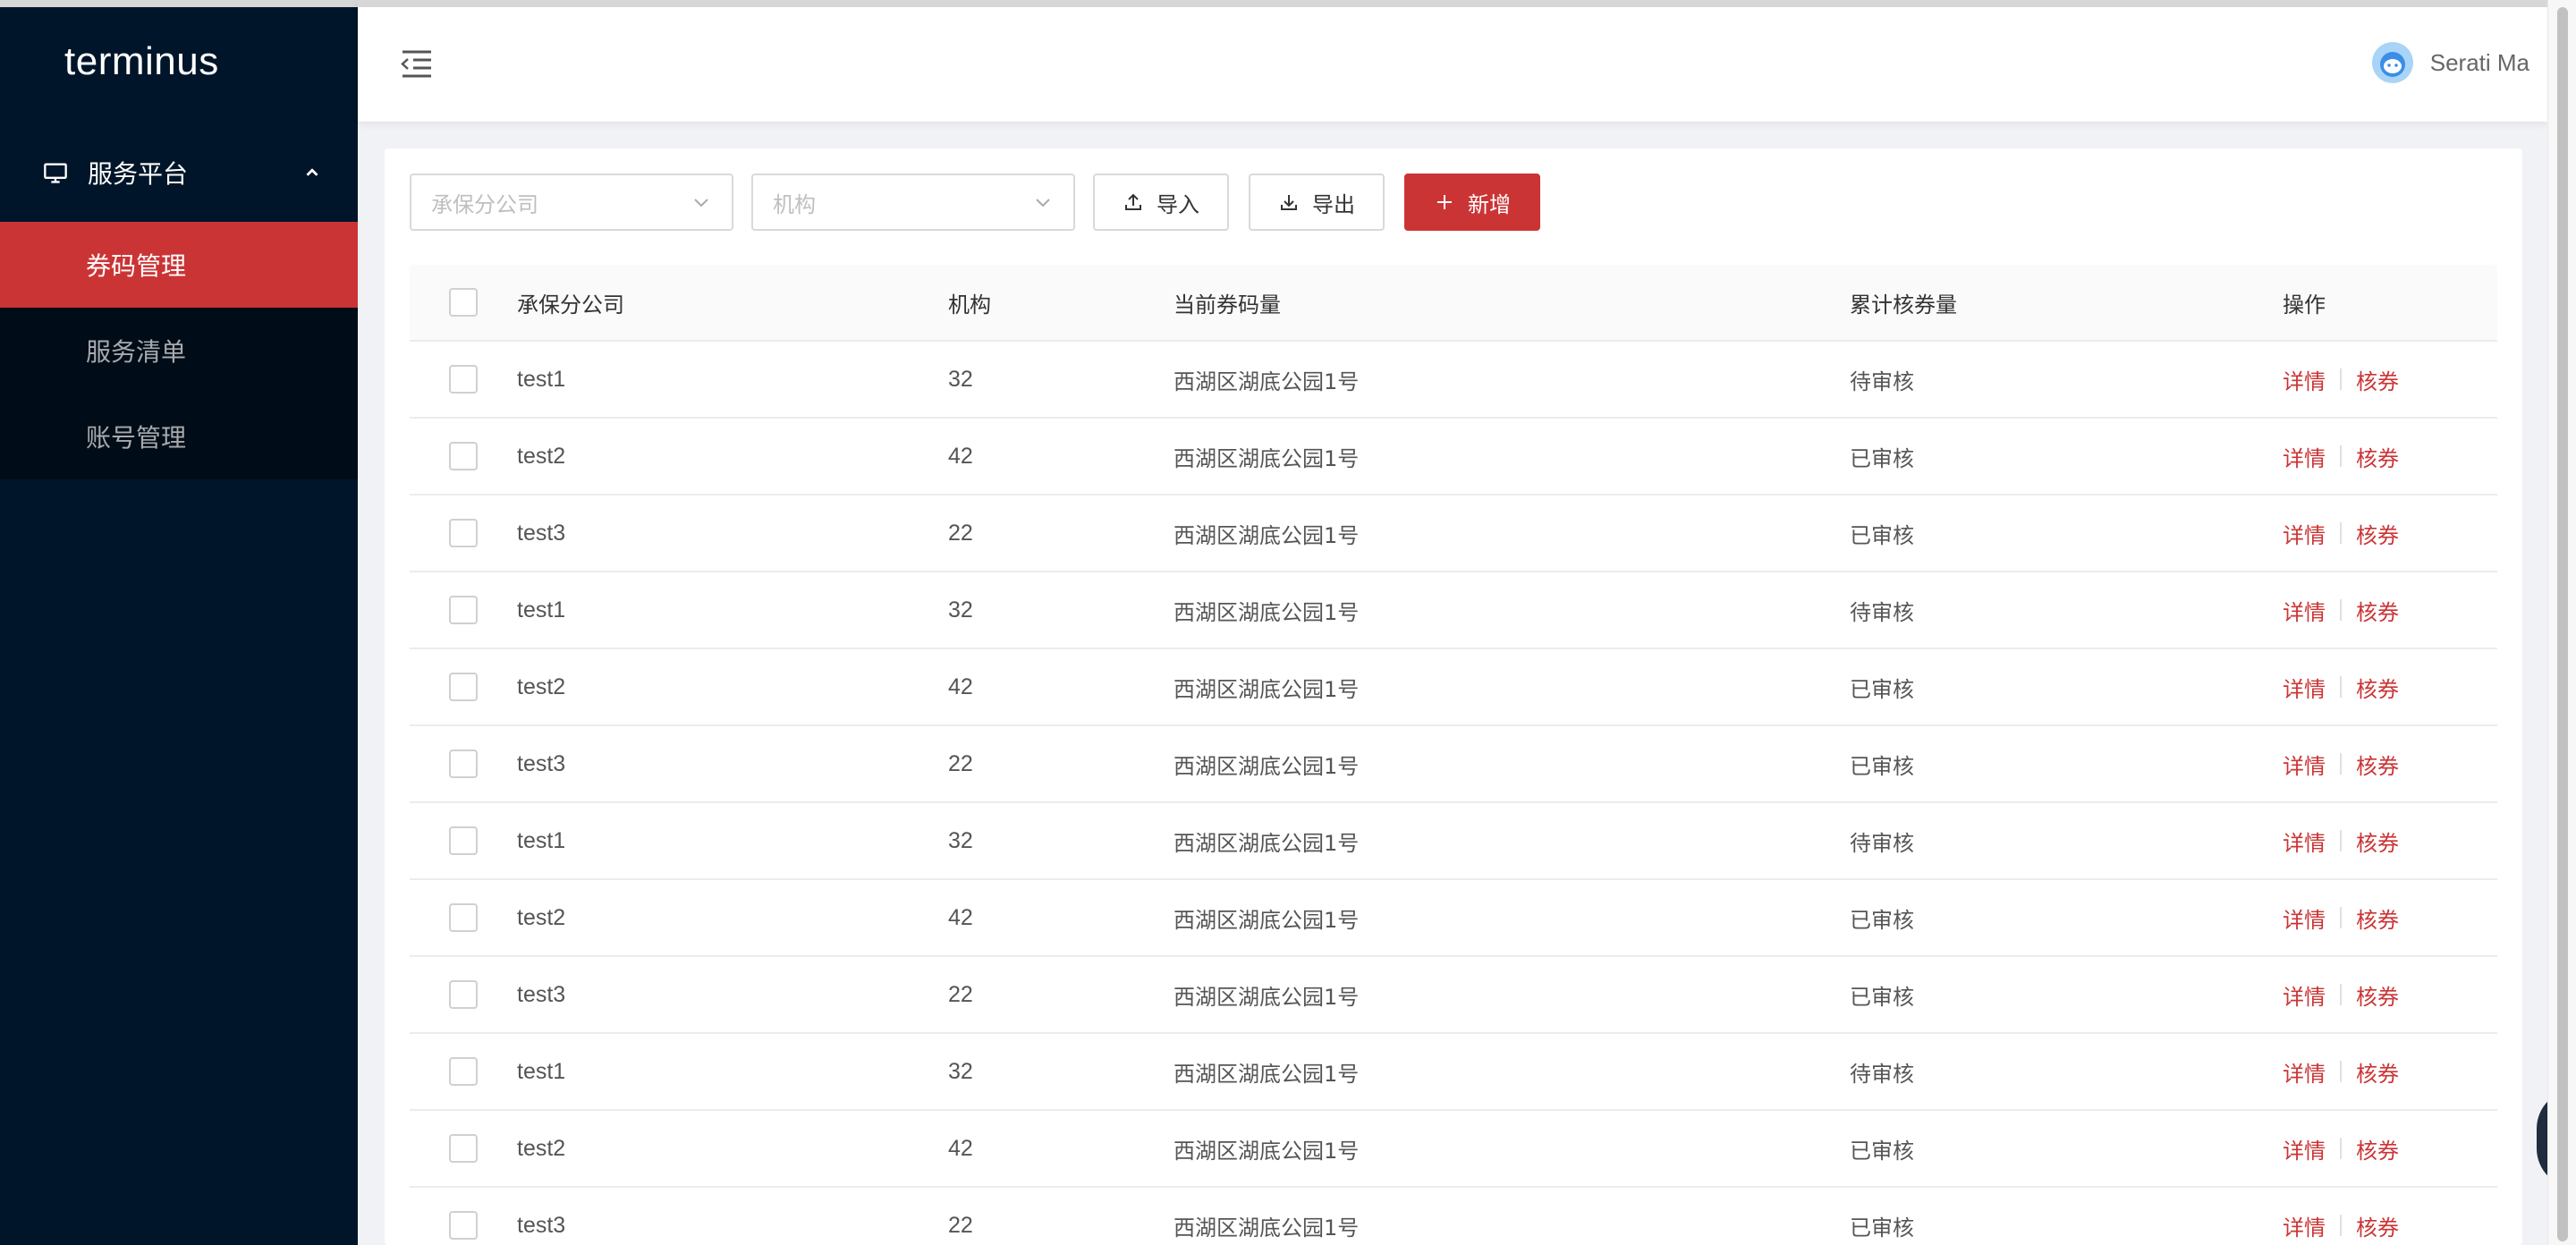 The width and height of the screenshot is (2576, 1245). I want to click on submenu: 券码管理 服务清单 账号管理, so click(179, 351).